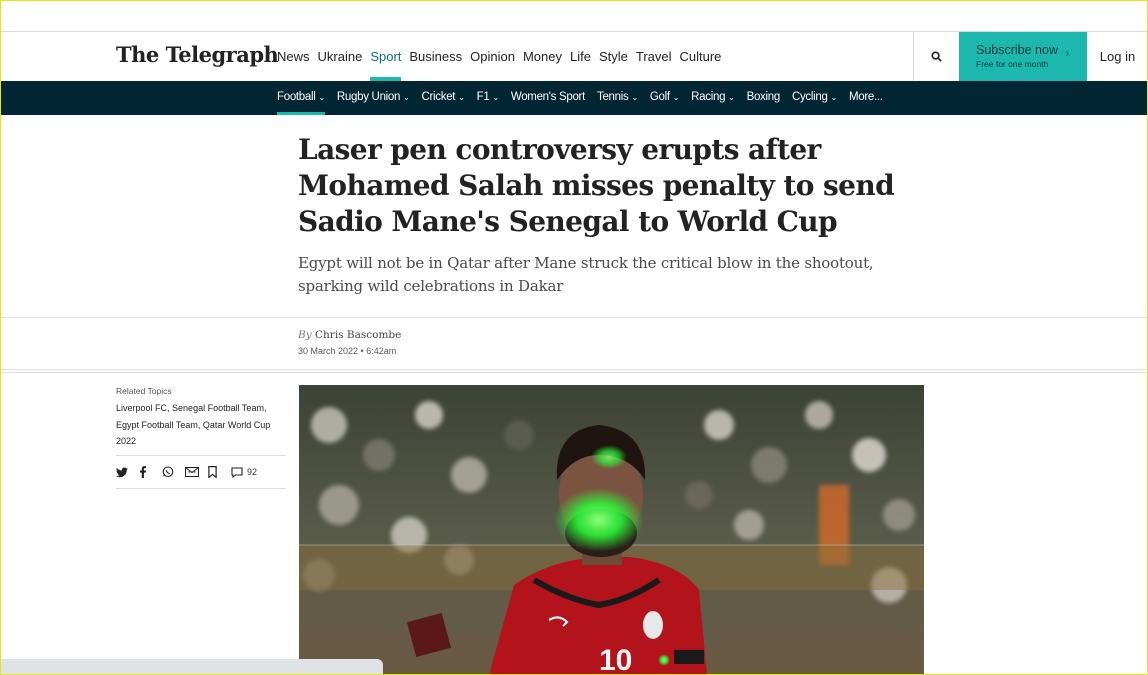 The height and width of the screenshot is (675, 1148). I want to click on related-topics-label: Related Topics, so click(144, 391).